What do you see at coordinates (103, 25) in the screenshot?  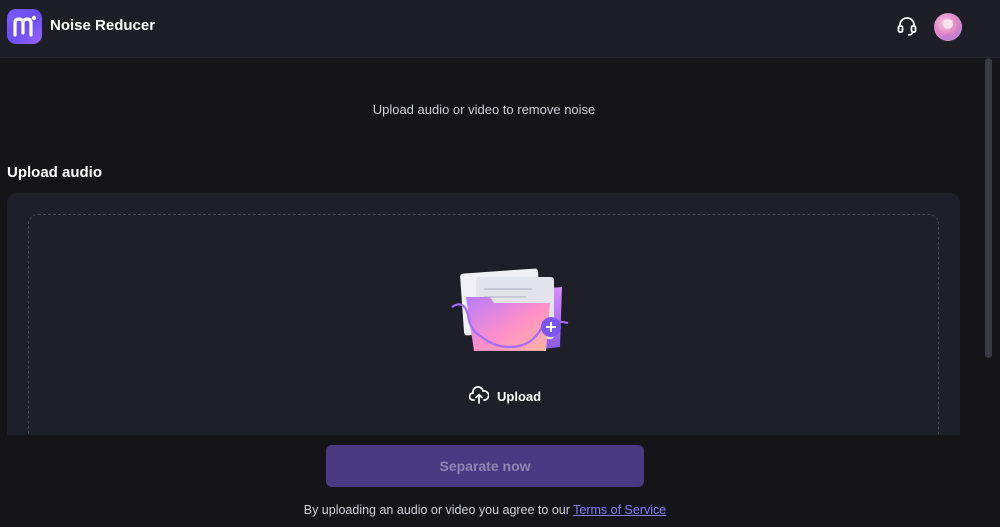 I see `app-title: Noise Reducer` at bounding box center [103, 25].